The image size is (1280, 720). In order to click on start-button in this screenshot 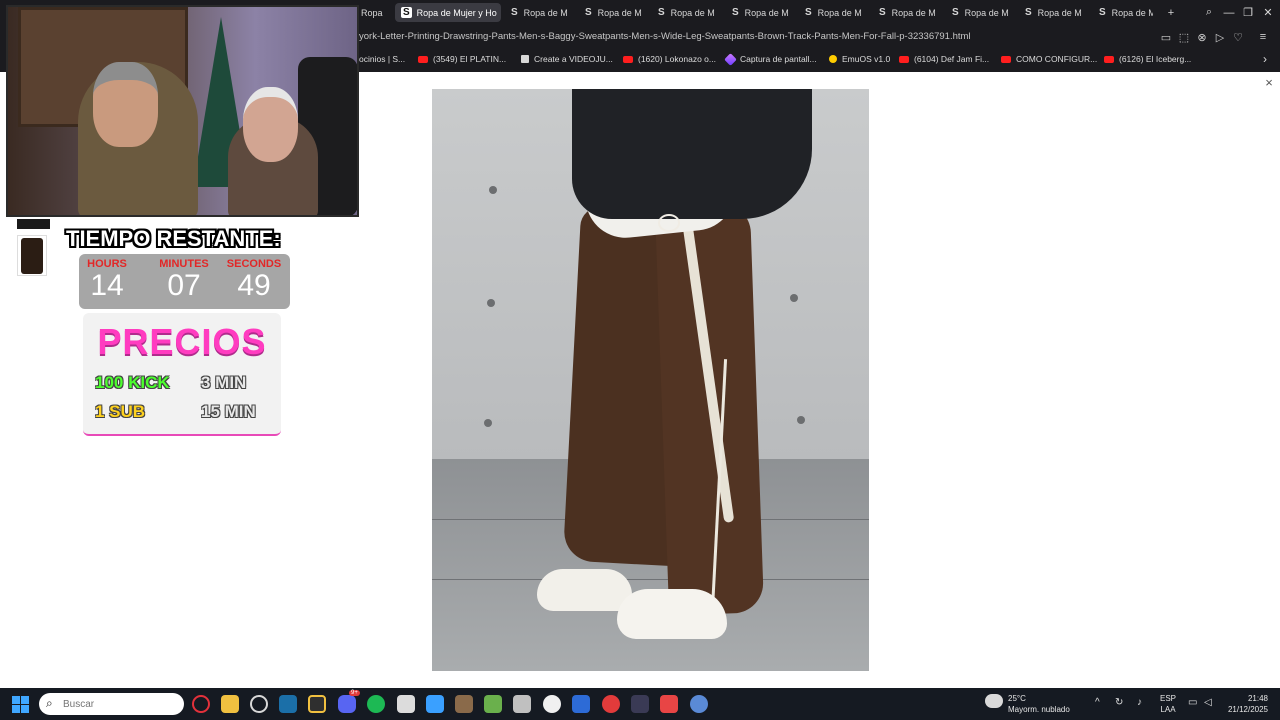, I will do `click(20, 704)`.